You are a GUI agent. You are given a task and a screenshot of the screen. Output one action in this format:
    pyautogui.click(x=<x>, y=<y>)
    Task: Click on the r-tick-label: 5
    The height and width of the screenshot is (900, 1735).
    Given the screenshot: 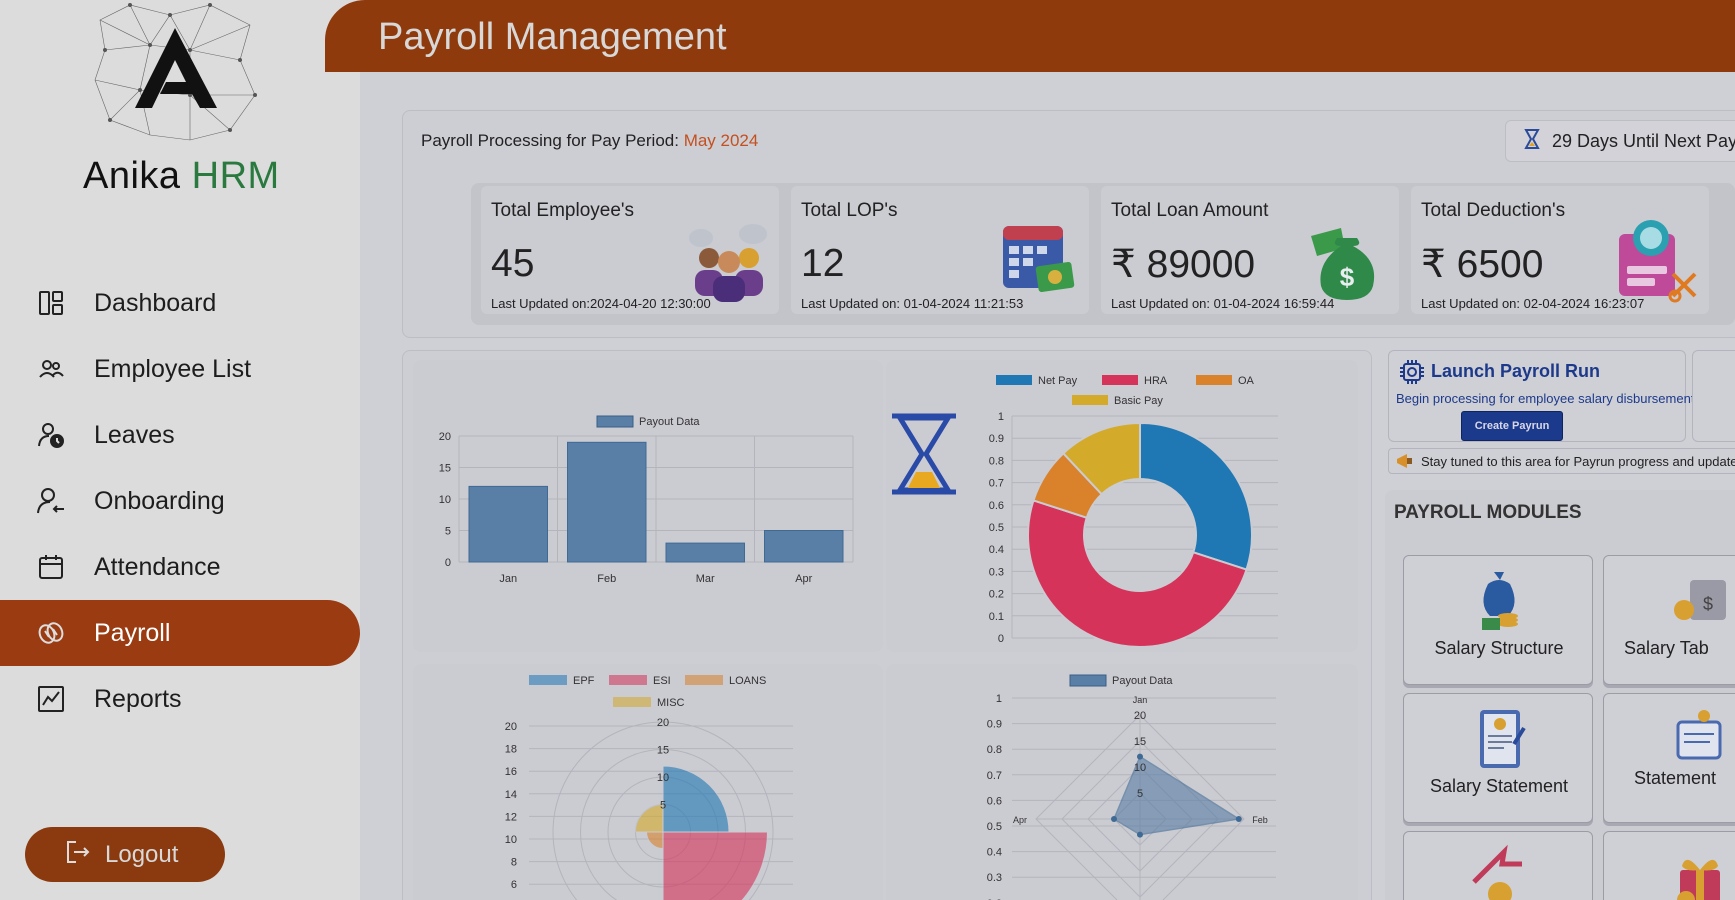 What is the action you would take?
    pyautogui.click(x=1140, y=794)
    